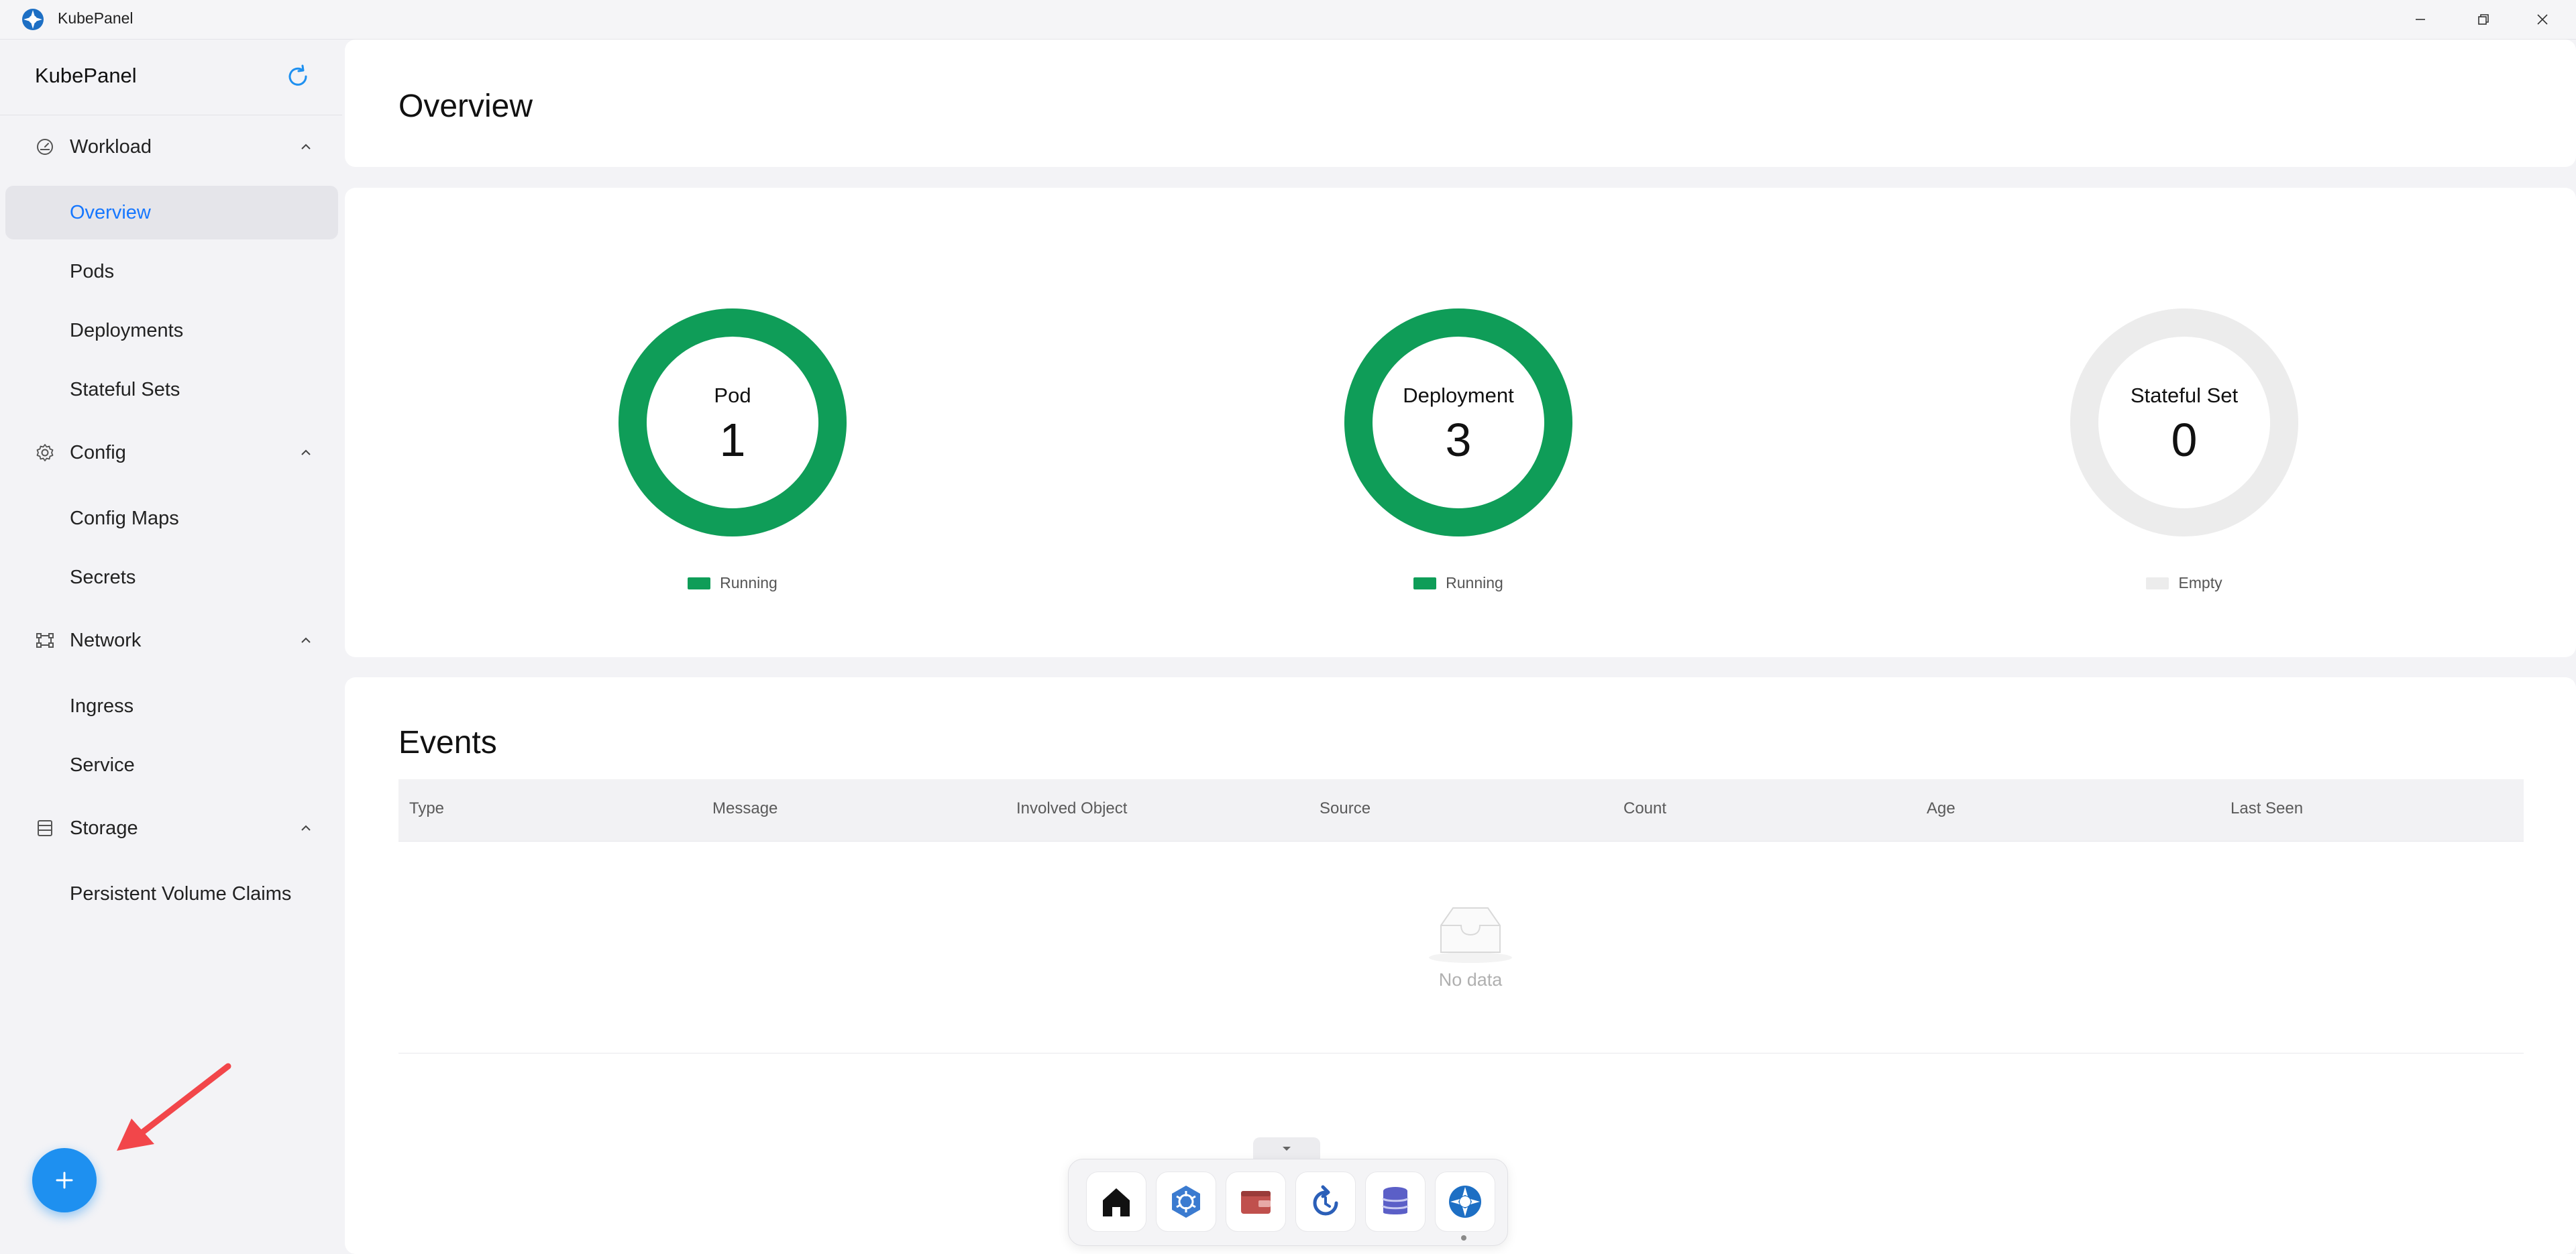  I want to click on network-icon, so click(45, 640).